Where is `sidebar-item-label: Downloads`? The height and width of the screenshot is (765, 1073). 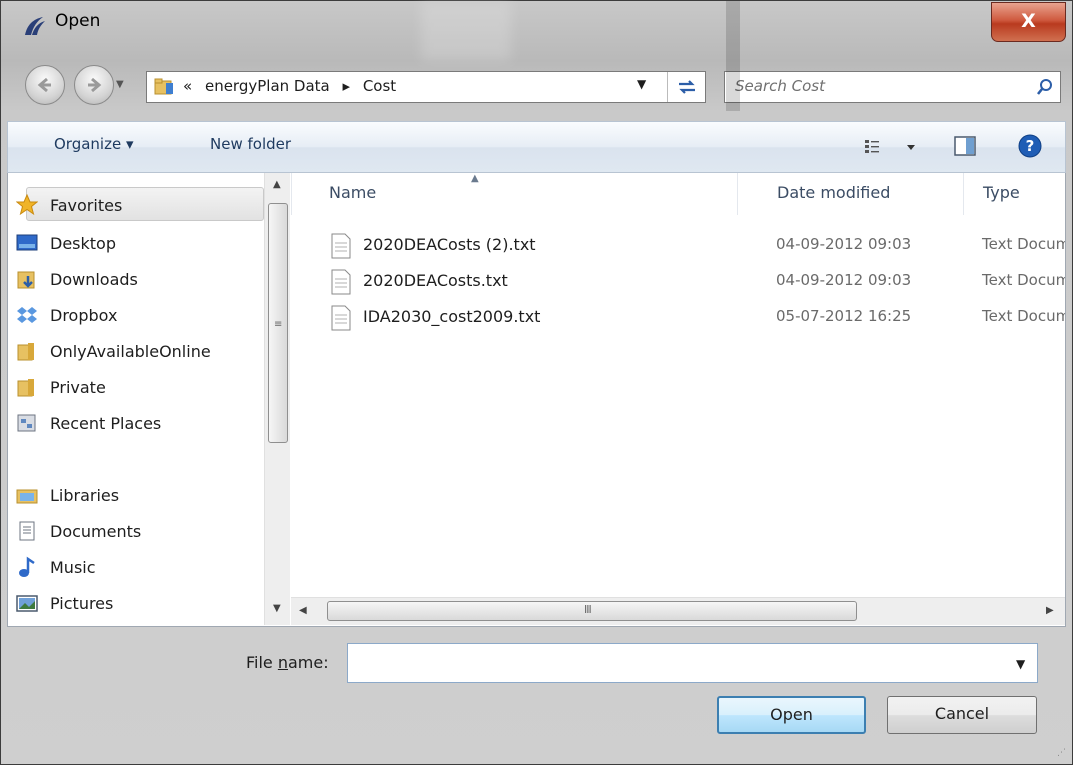 sidebar-item-label: Downloads is located at coordinates (94, 279).